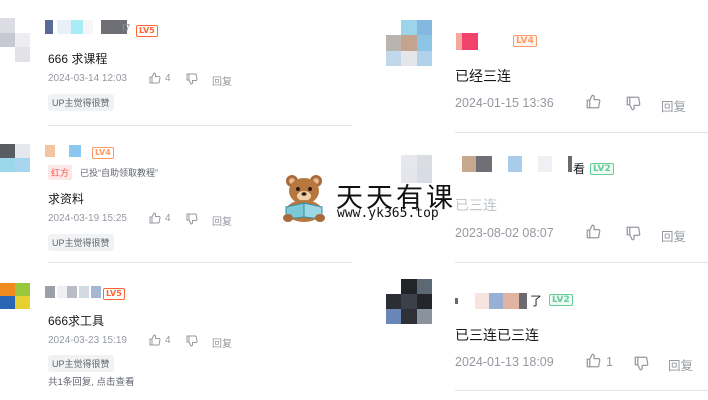 The height and width of the screenshot is (400, 708). What do you see at coordinates (536, 301) in the screenshot?
I see `username-suffix: 了` at bounding box center [536, 301].